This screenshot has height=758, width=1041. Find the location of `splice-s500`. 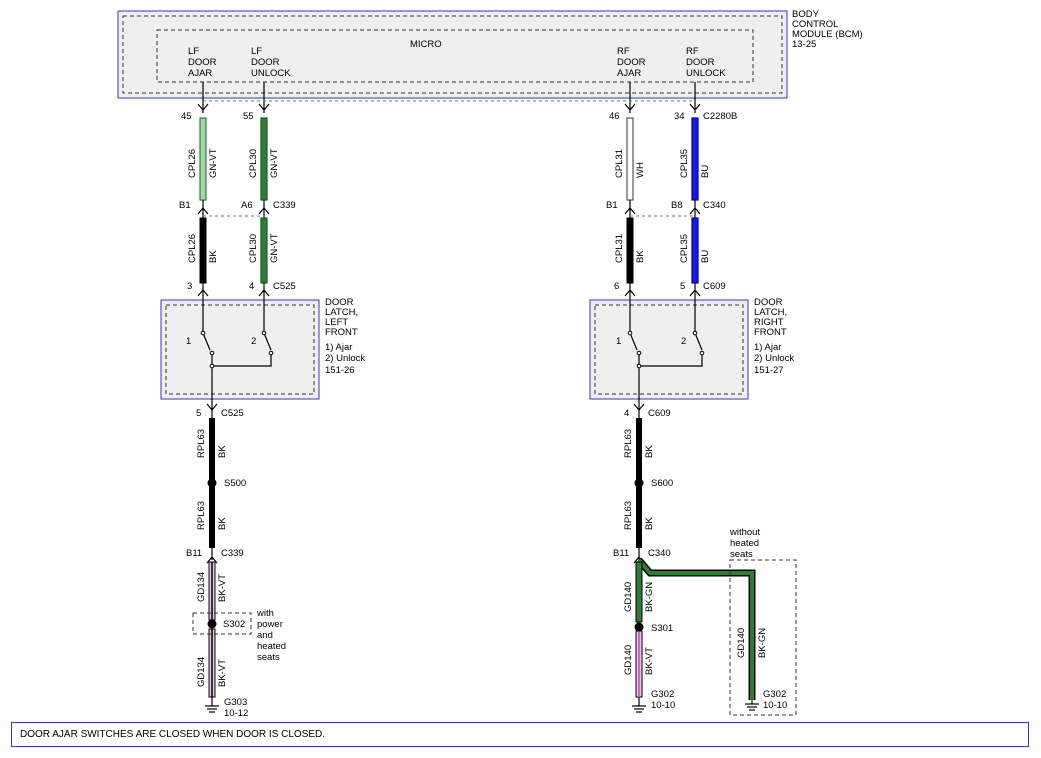

splice-s500 is located at coordinates (212, 483).